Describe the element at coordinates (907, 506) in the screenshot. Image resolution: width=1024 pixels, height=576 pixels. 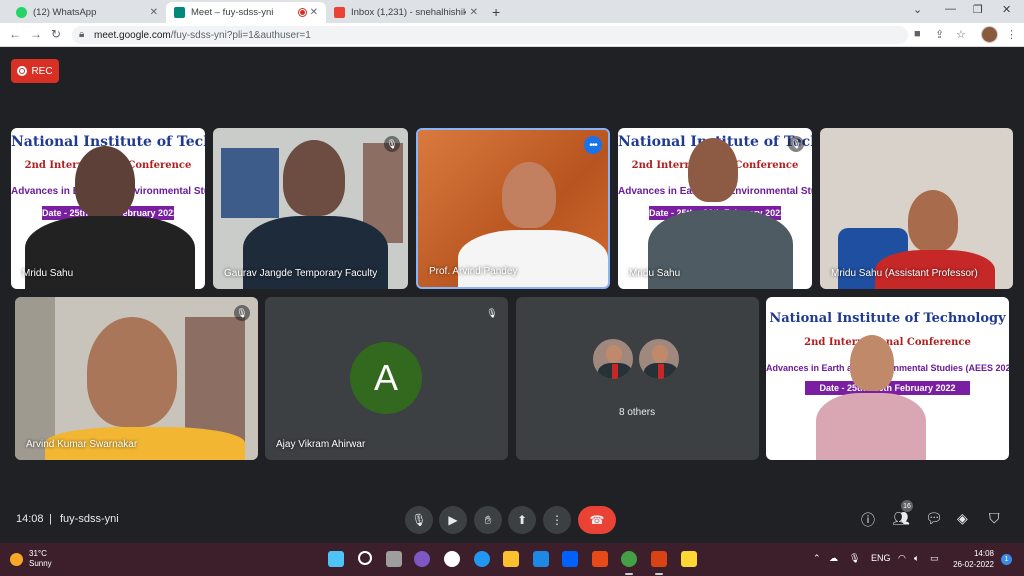
I see `participant-count-badge: 16` at that location.